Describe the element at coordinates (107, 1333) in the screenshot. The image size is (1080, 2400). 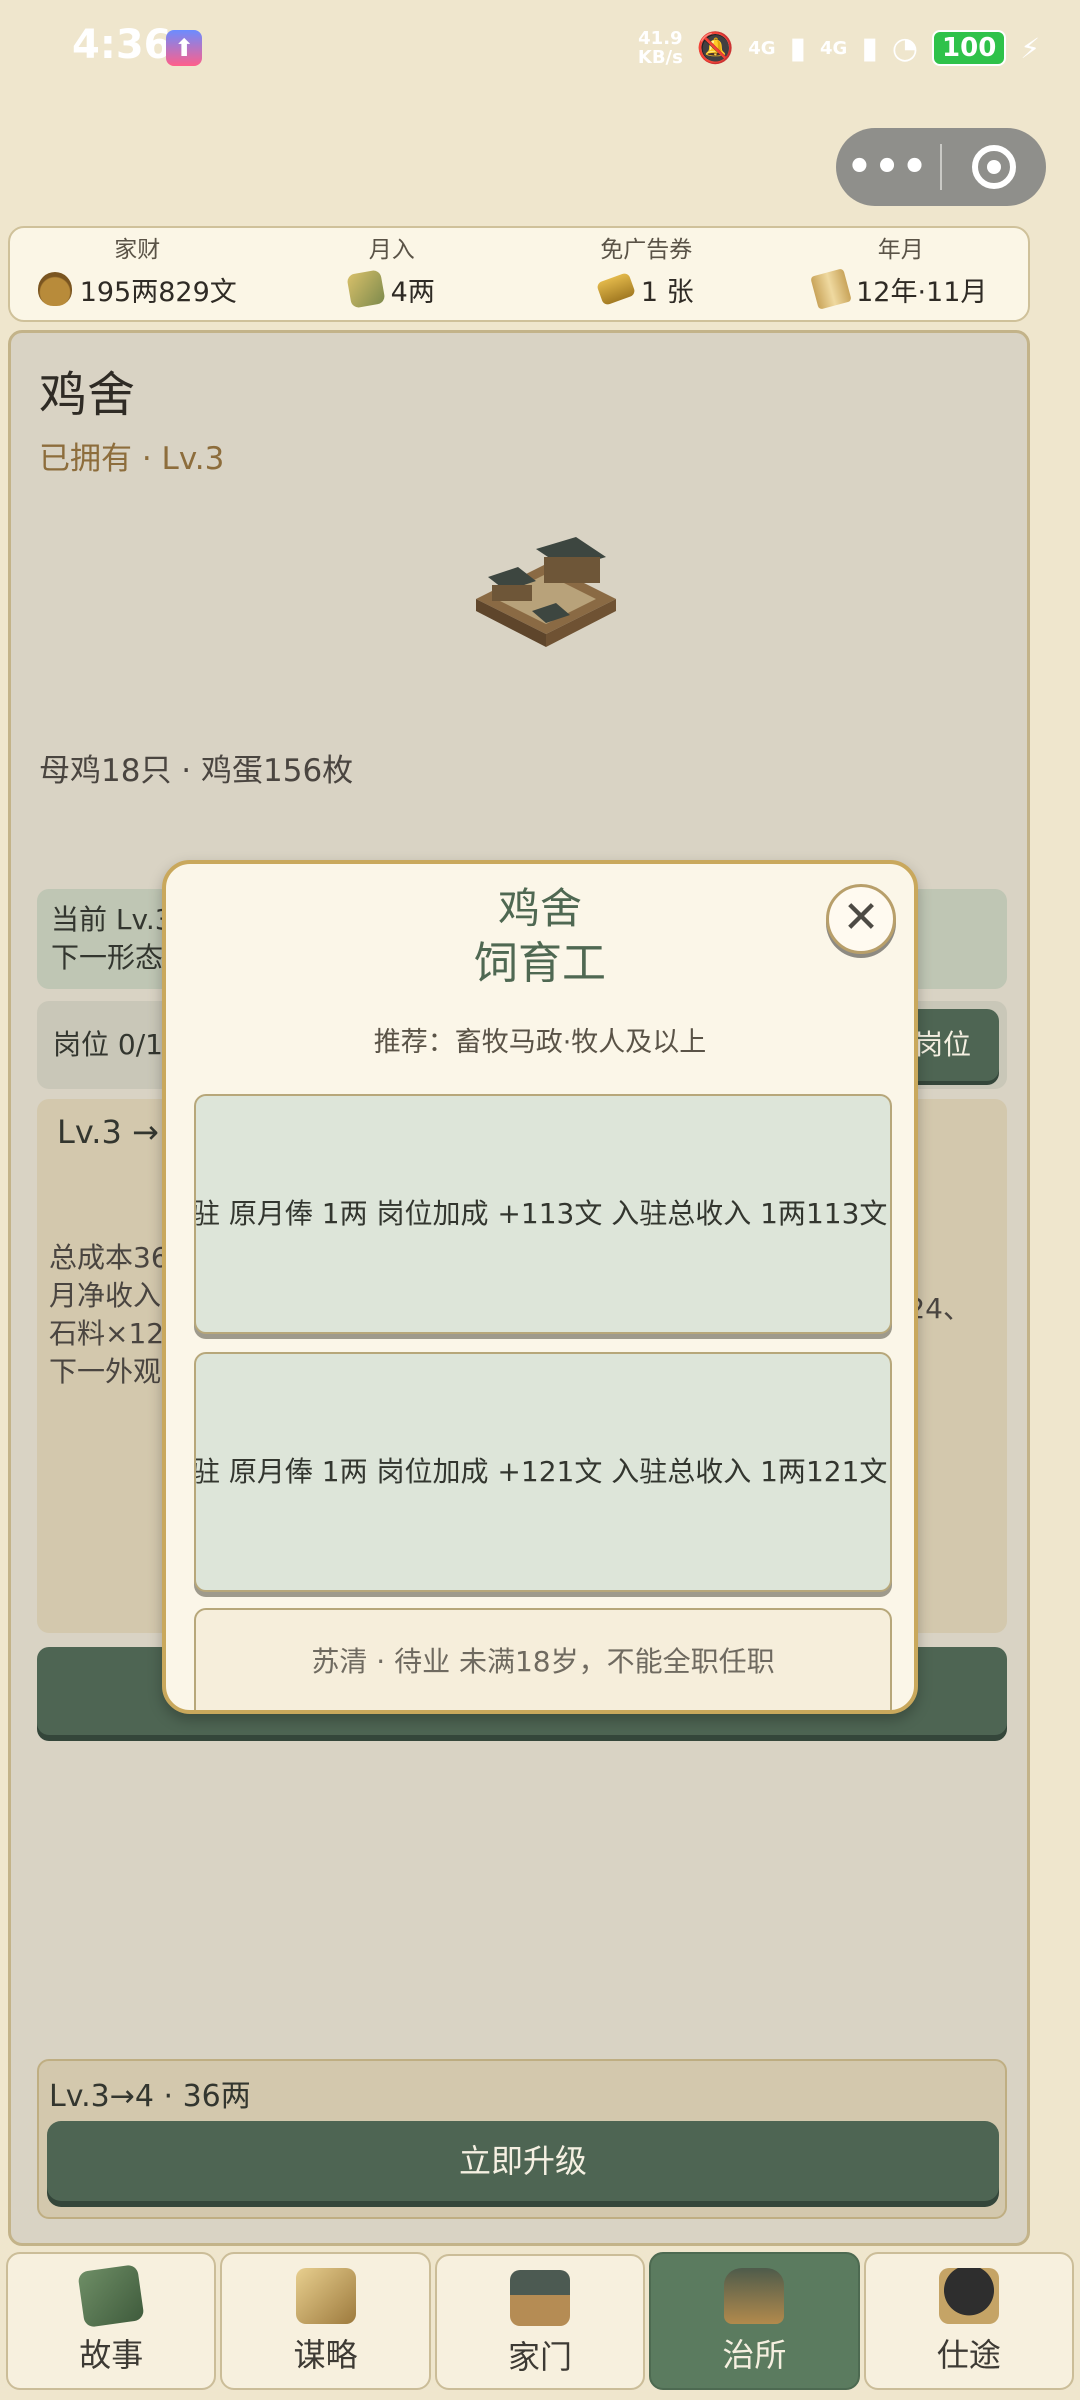
I see `cost-stone: 石料×12` at that location.